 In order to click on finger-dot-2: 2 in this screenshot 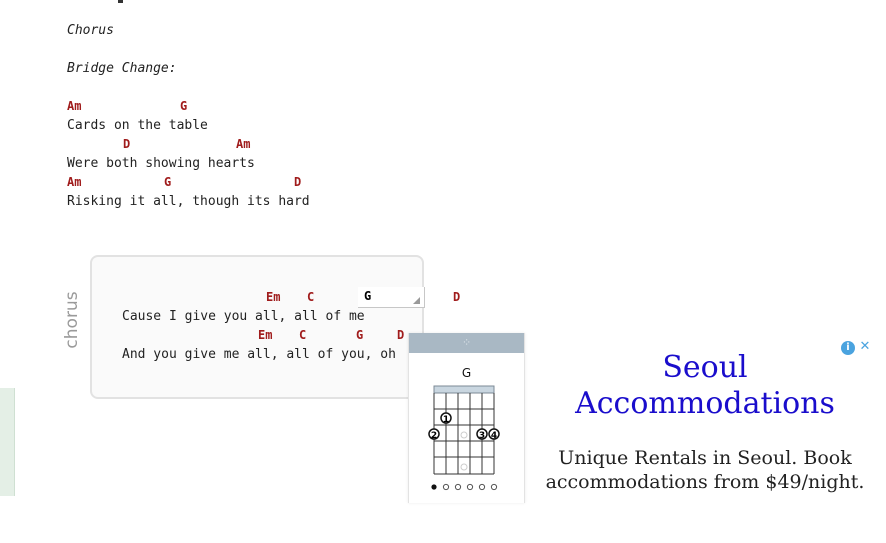, I will do `click(434, 434)`.